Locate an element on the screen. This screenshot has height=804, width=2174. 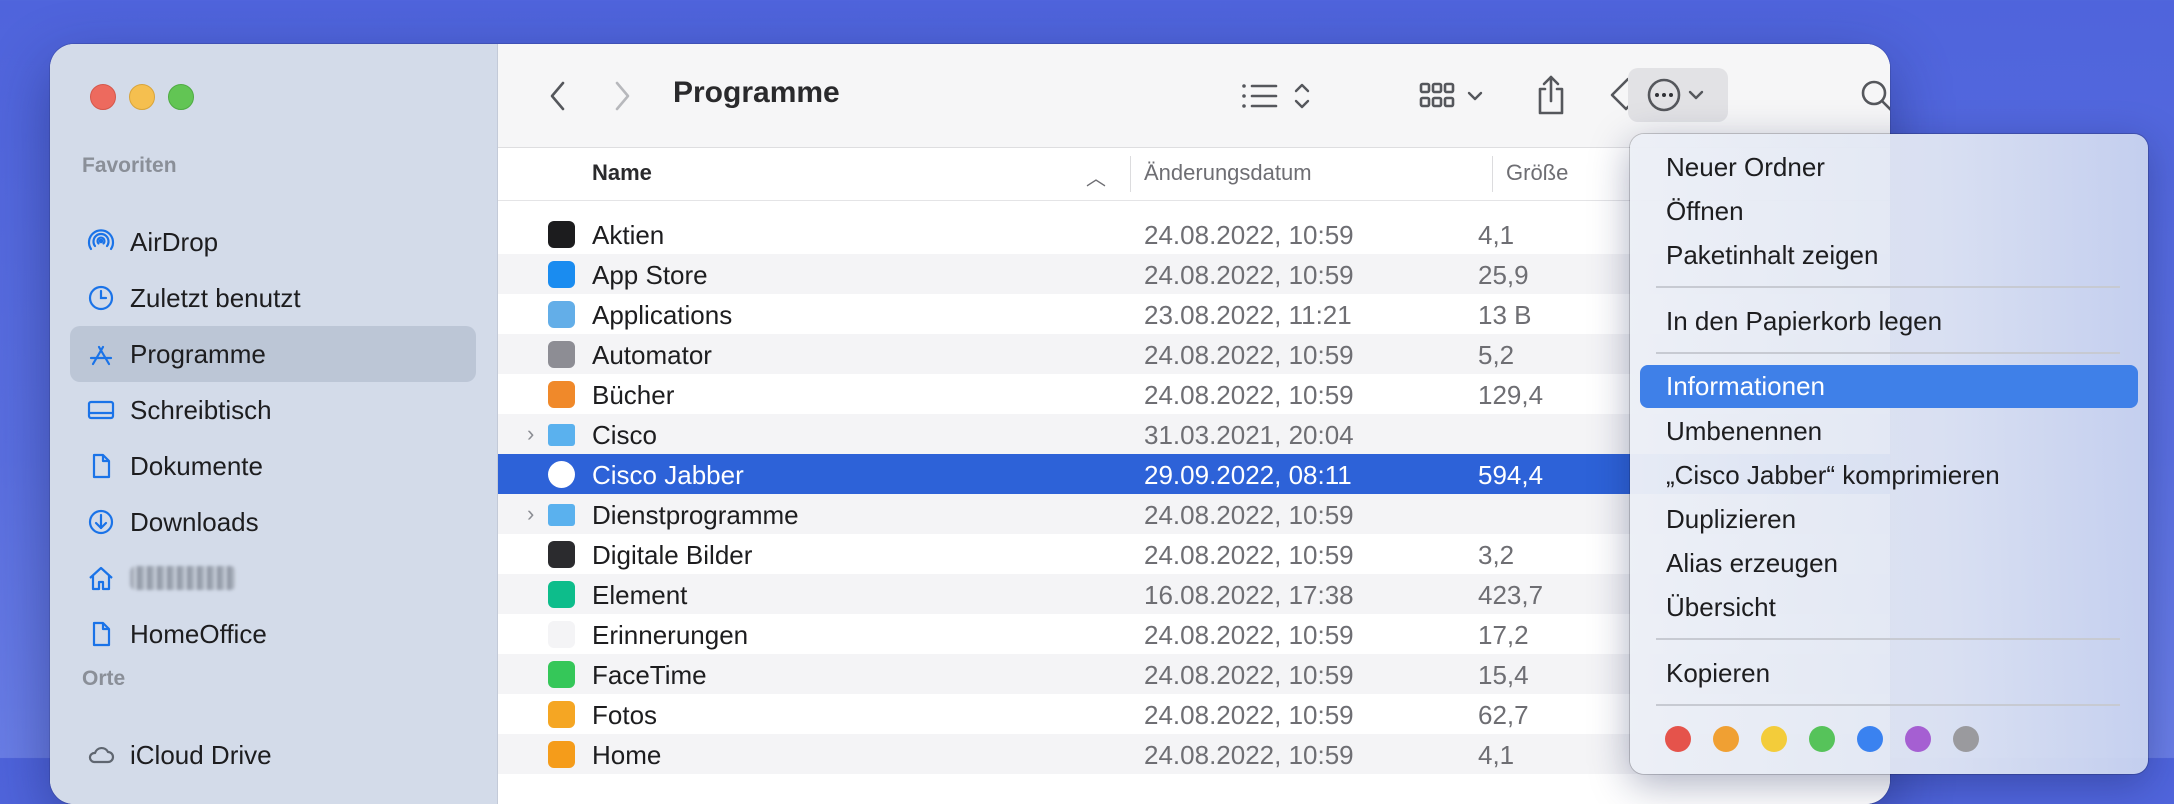
more-actions-button is located at coordinates (1678, 95).